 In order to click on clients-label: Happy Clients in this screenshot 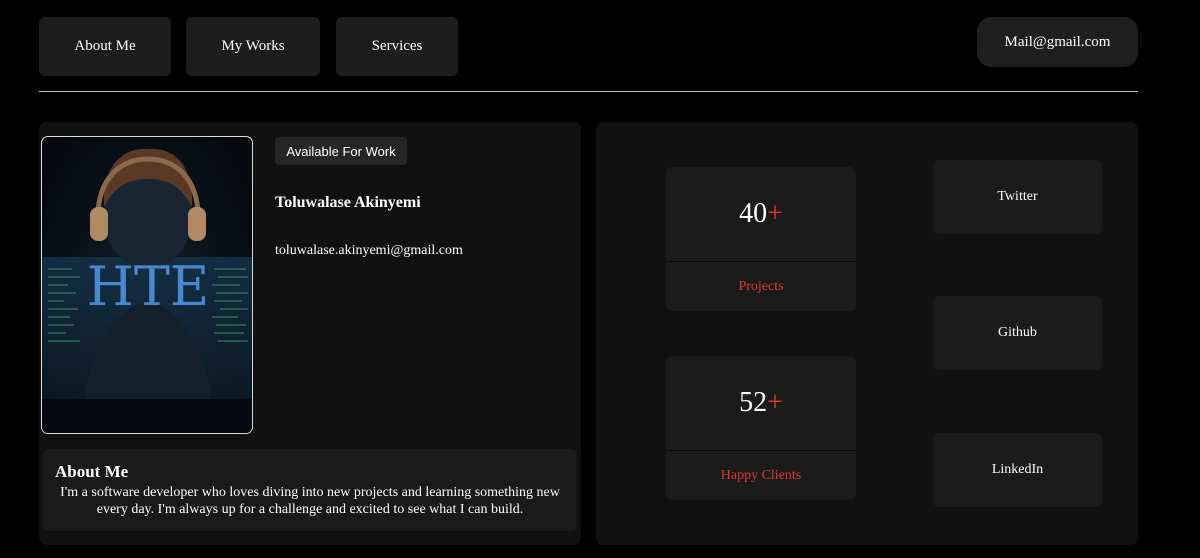, I will do `click(761, 475)`.